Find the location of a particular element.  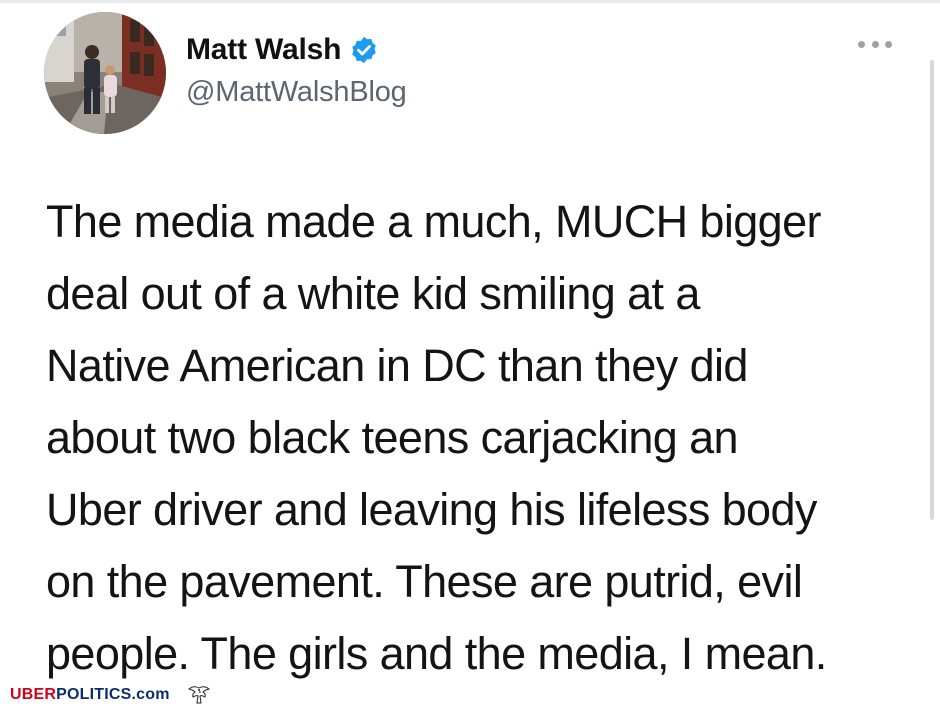

watermark: UBER POLITICS .com is located at coordinates (111, 695).